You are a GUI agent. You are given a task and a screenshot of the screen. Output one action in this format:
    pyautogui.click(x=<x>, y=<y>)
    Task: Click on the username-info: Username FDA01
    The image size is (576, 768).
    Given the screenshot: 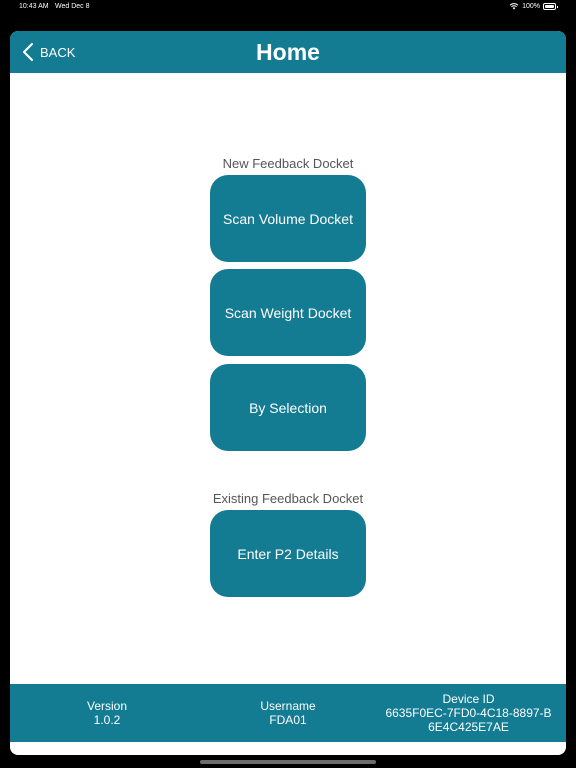 What is the action you would take?
    pyautogui.click(x=288, y=713)
    